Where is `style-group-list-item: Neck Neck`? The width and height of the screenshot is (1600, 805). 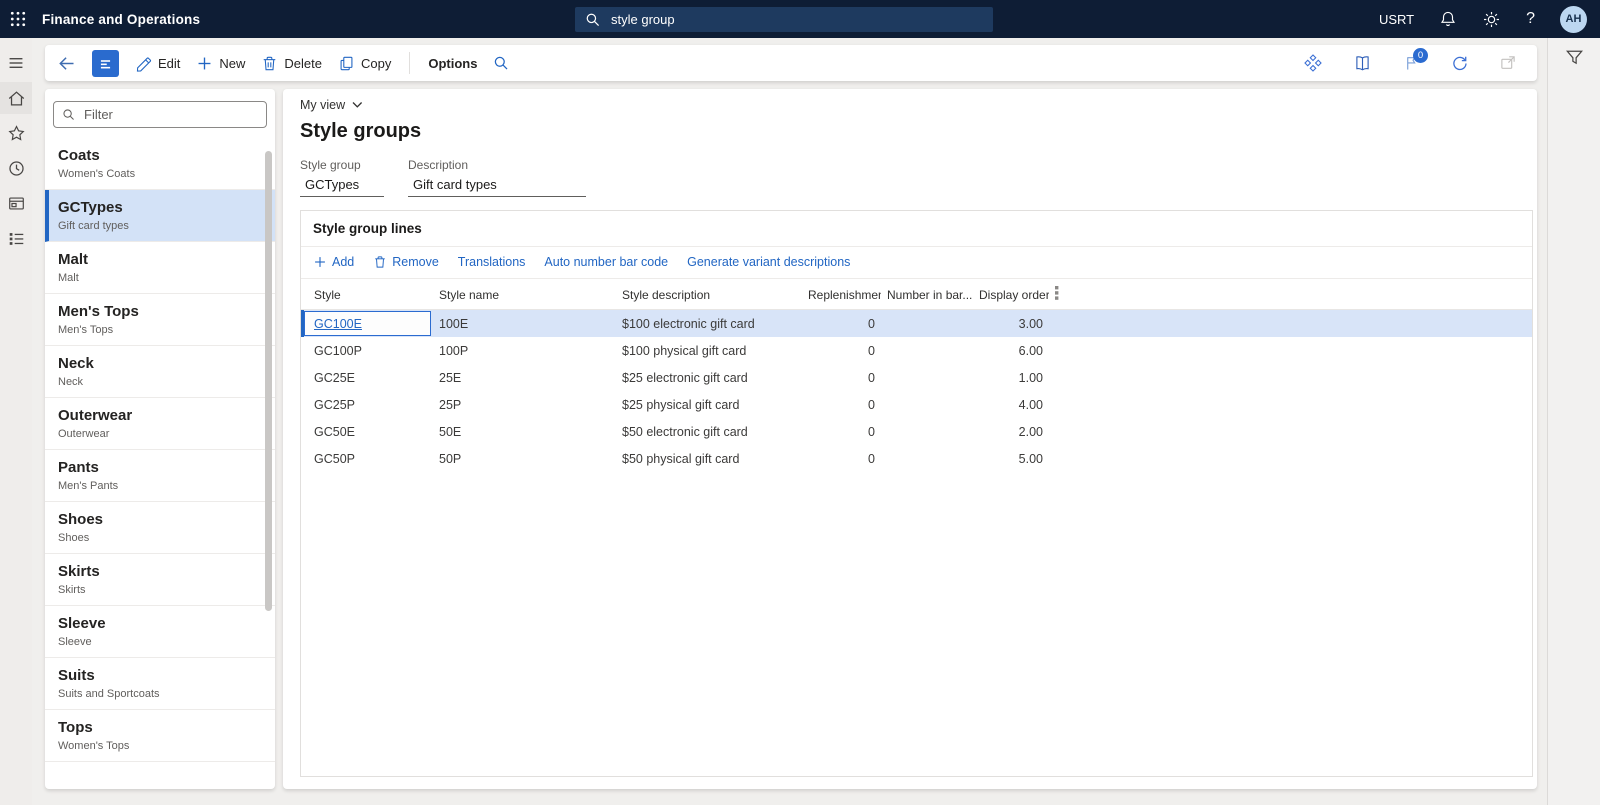 style-group-list-item: Neck Neck is located at coordinates (160, 372).